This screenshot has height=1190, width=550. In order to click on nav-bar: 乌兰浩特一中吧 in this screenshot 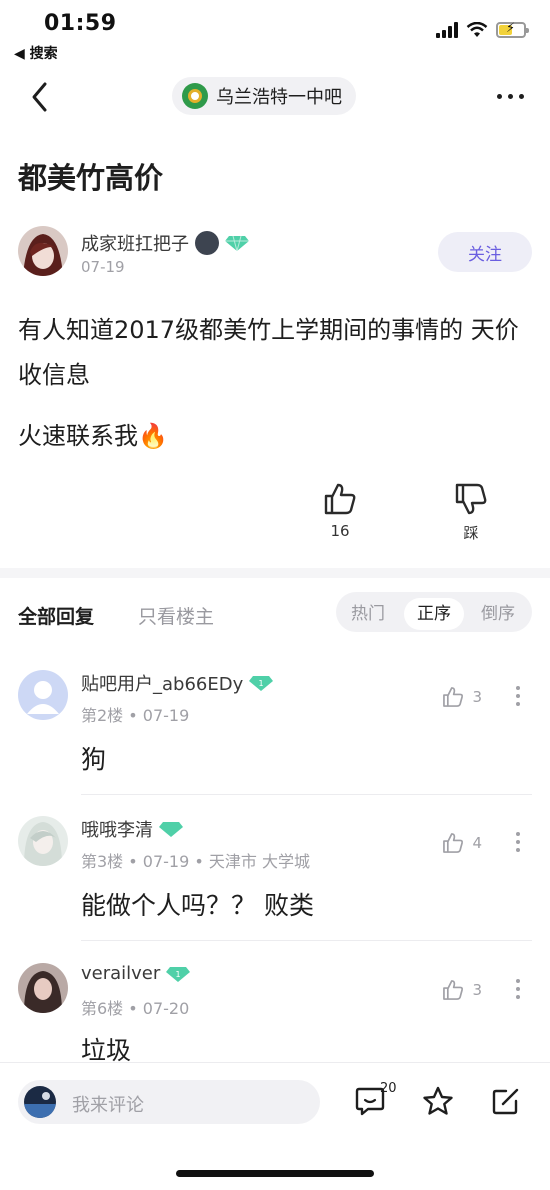, I will do `click(275, 97)`.